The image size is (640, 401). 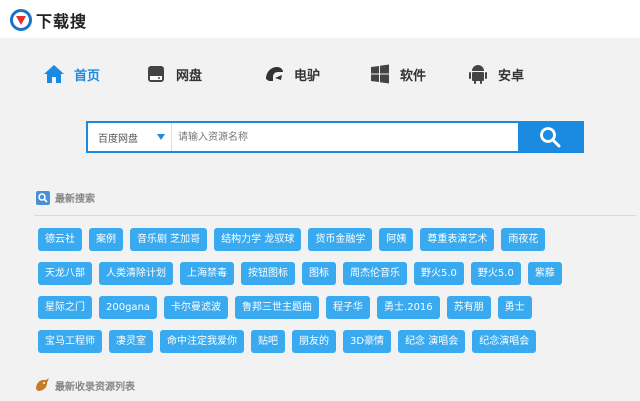 What do you see at coordinates (544, 273) in the screenshot?
I see `search-tag: 紫藤` at bounding box center [544, 273].